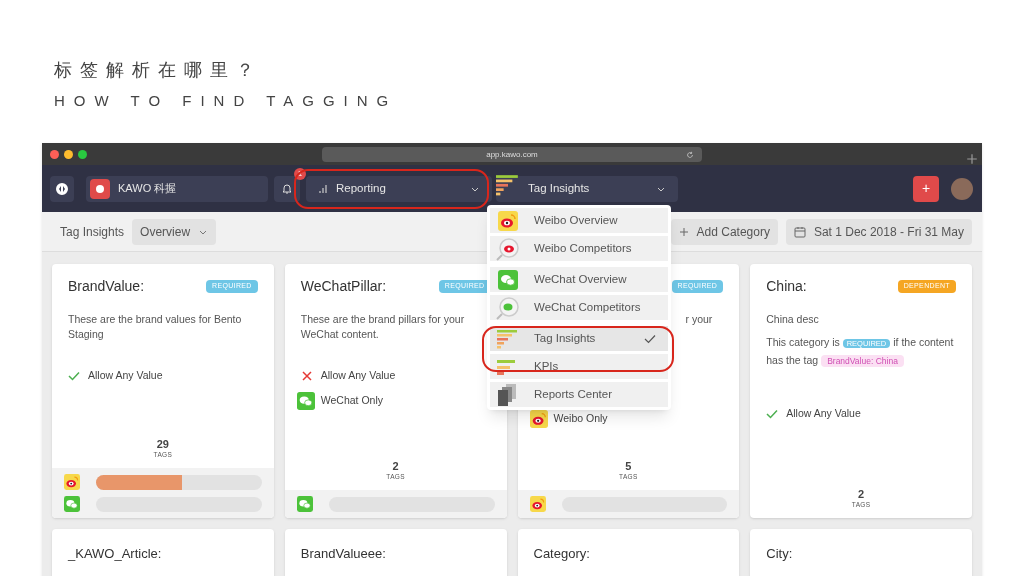  What do you see at coordinates (683, 231) in the screenshot?
I see `plus-icon` at bounding box center [683, 231].